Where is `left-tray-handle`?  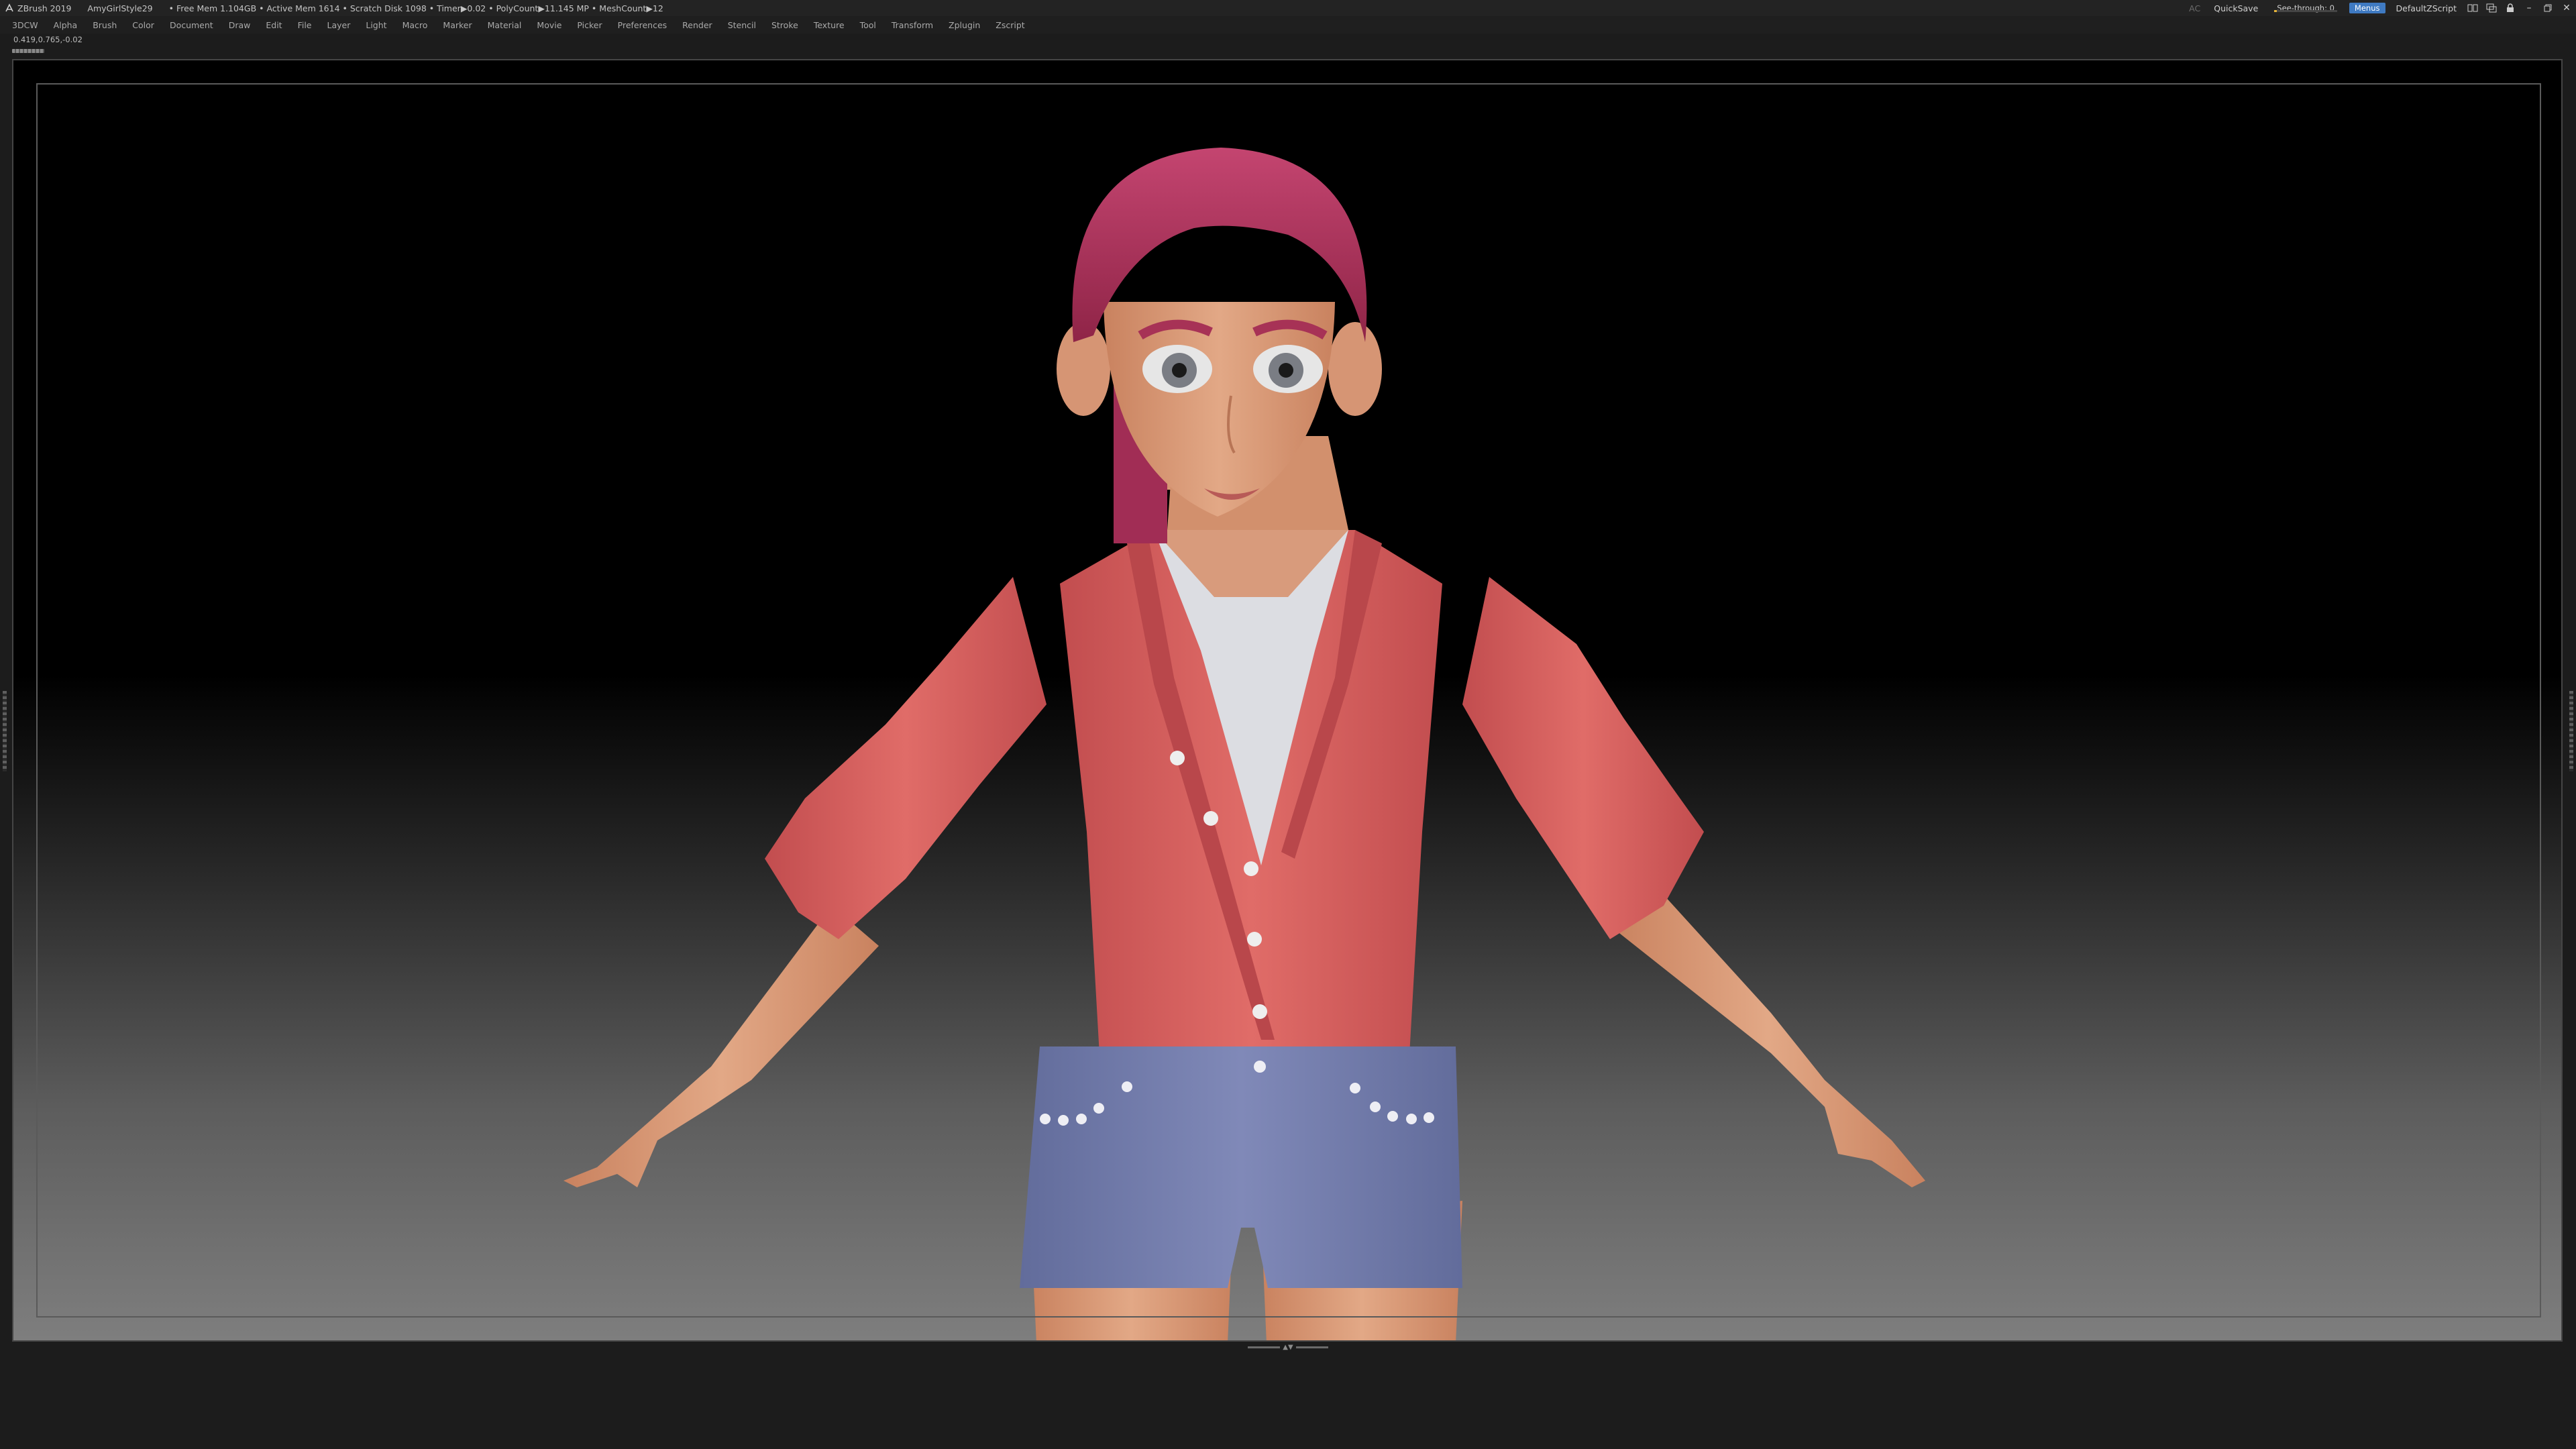 left-tray-handle is located at coordinates (5, 731).